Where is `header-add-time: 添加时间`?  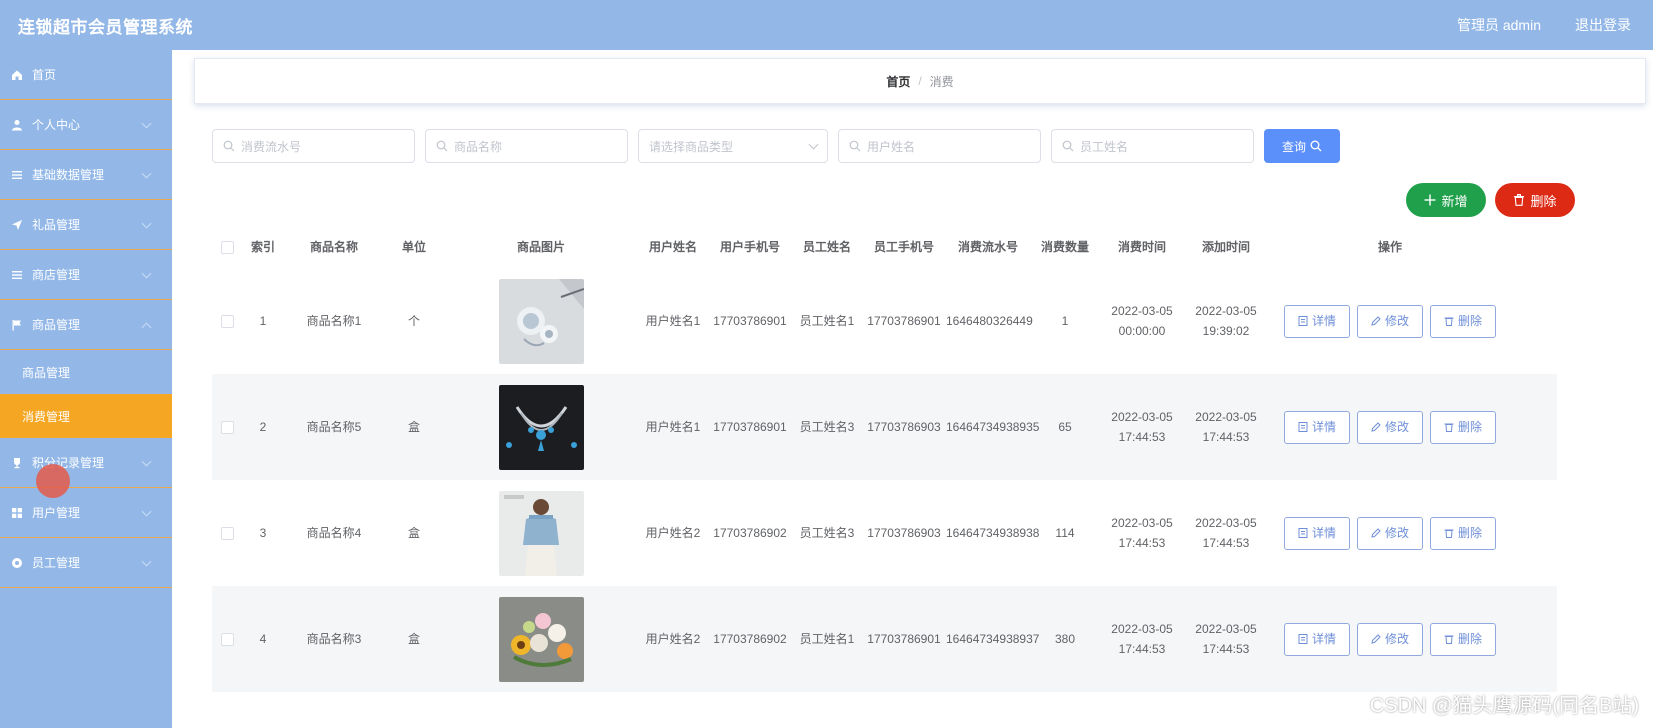
header-add-time: 添加时间 is located at coordinates (1225, 247).